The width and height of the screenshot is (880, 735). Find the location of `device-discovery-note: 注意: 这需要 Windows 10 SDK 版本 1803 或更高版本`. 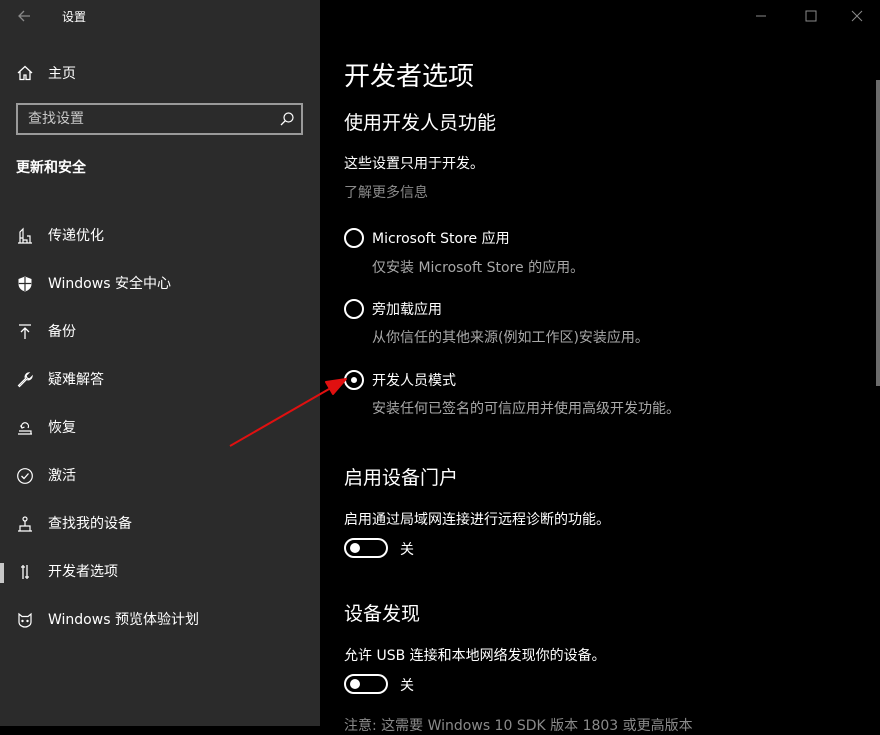

device-discovery-note: 注意: 这需要 Windows 10 SDK 版本 1803 或更高版本 is located at coordinates (518, 726).